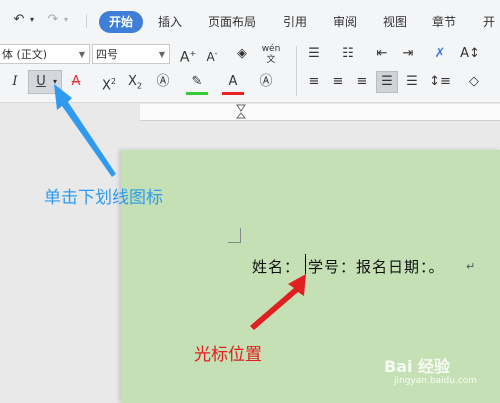 The height and width of the screenshot is (403, 500). What do you see at coordinates (66, 20) in the screenshot?
I see `redo-dropdown-icon: ▾` at bounding box center [66, 20].